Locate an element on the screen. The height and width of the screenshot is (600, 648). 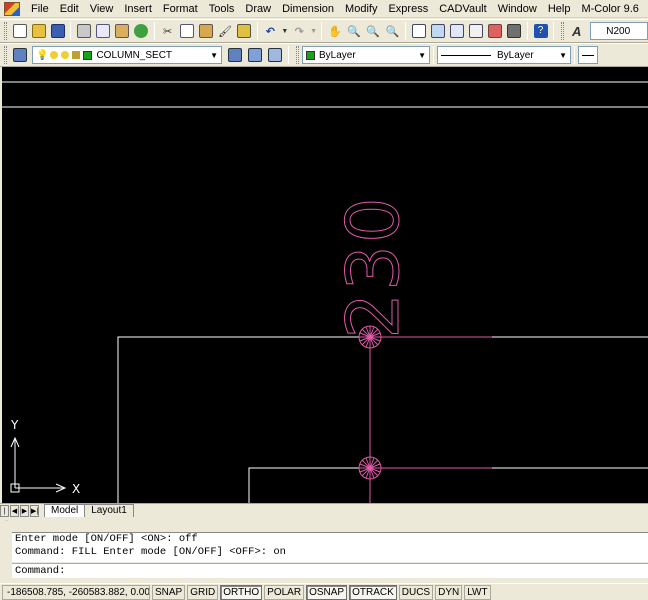
linetype-sample is located at coordinates (466, 55).